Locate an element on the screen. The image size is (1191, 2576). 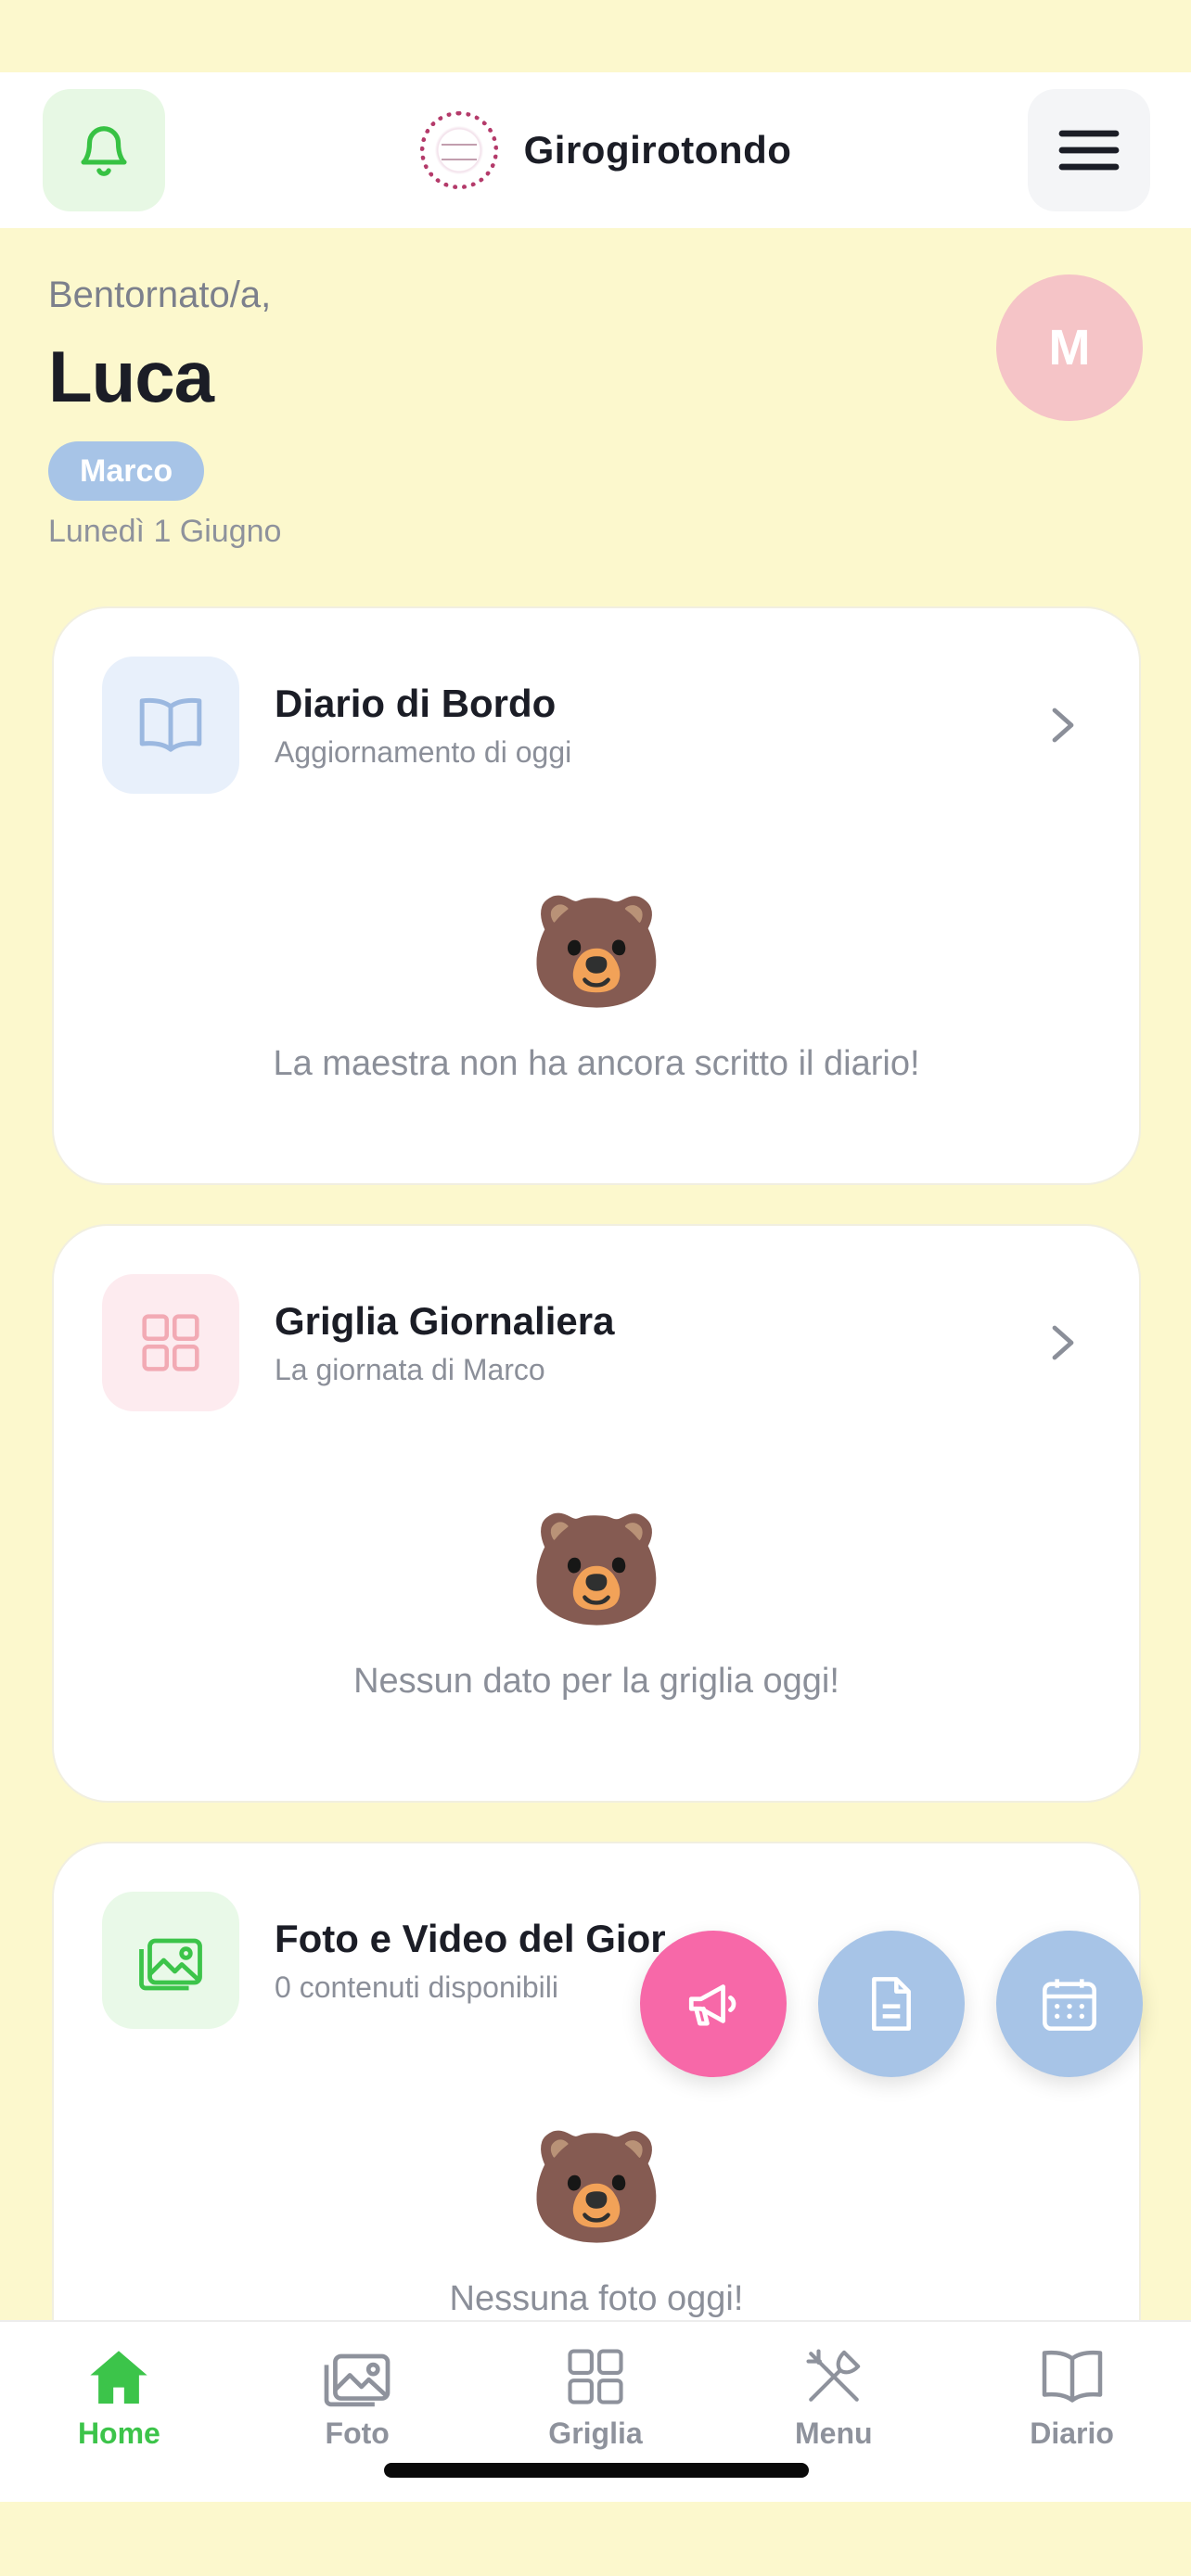
announcements-button is located at coordinates (713, 2004).